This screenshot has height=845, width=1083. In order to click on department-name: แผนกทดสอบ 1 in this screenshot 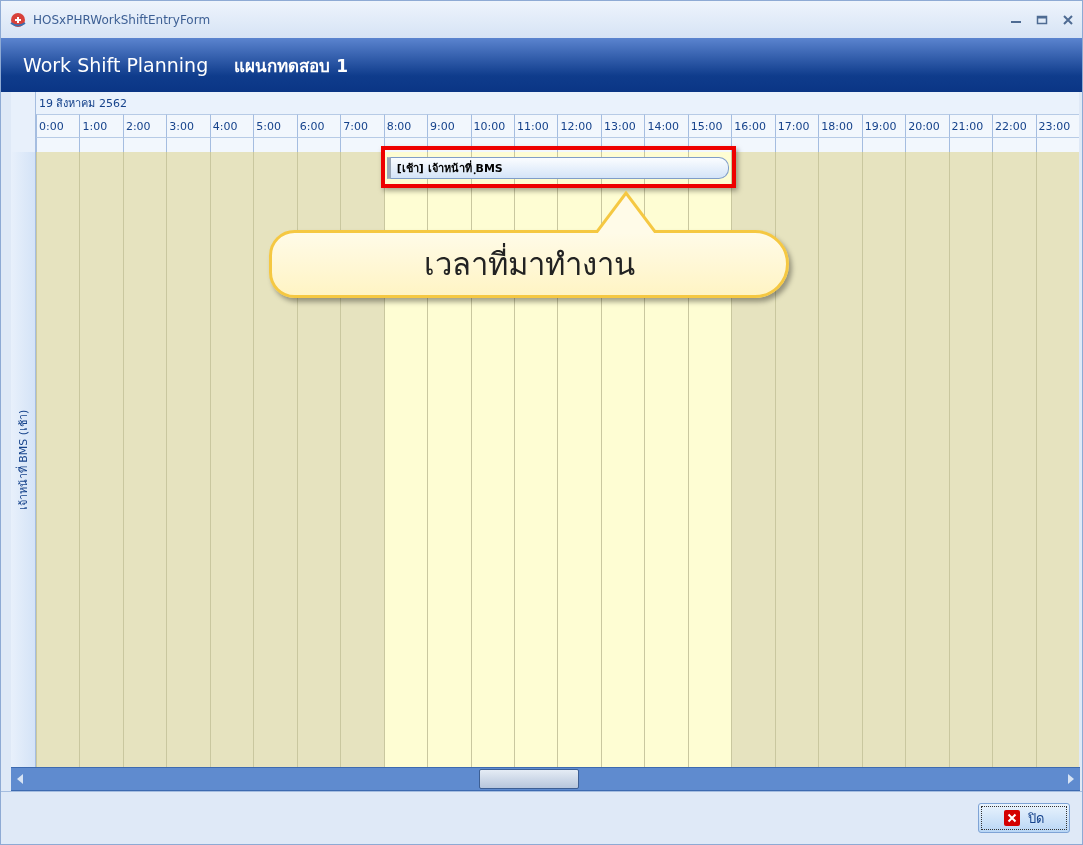, I will do `click(291, 66)`.